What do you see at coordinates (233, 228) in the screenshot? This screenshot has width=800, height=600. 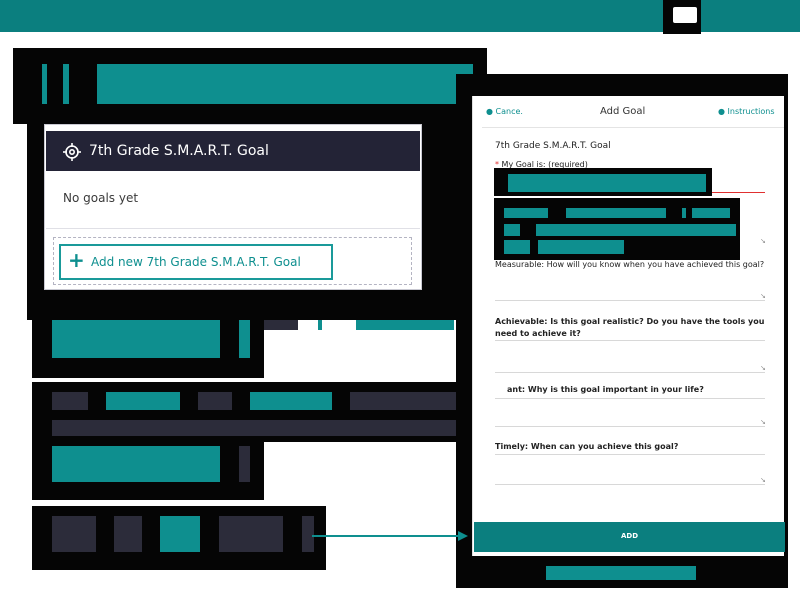 I see `card-divider` at bounding box center [233, 228].